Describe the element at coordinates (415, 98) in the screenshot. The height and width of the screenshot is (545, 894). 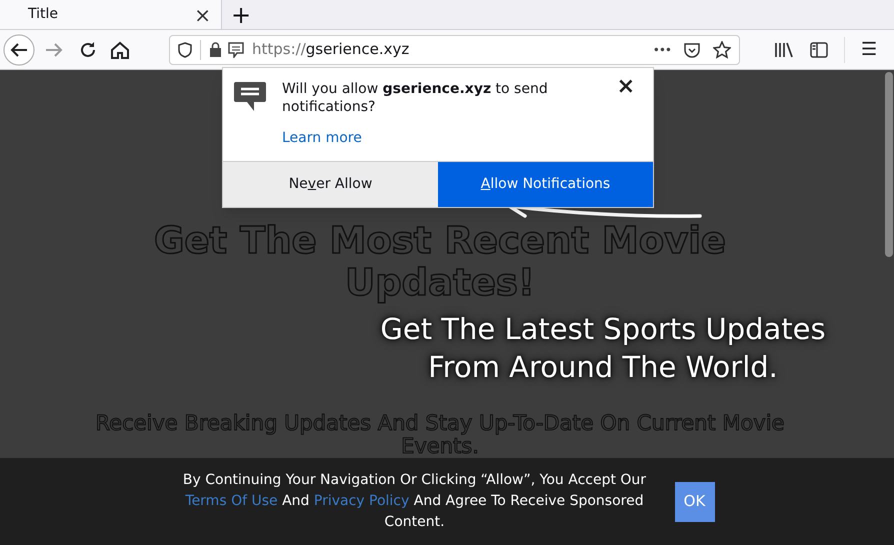
I see `permission-message: Will you allow gserience.xyz to send notifications?` at that location.